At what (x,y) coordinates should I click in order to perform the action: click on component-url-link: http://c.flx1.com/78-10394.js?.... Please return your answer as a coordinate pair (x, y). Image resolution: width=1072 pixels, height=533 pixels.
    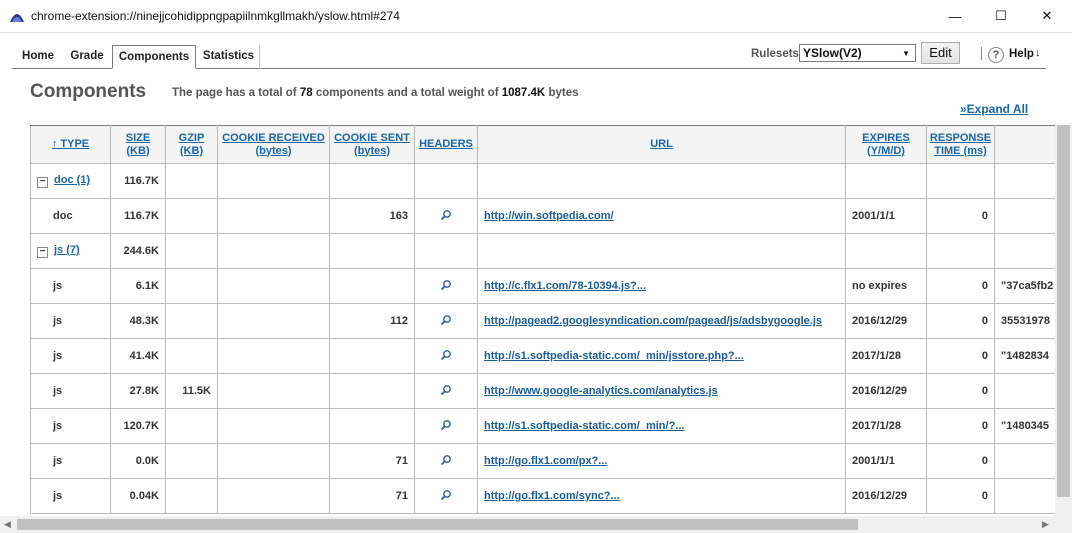
    Looking at the image, I should click on (565, 286).